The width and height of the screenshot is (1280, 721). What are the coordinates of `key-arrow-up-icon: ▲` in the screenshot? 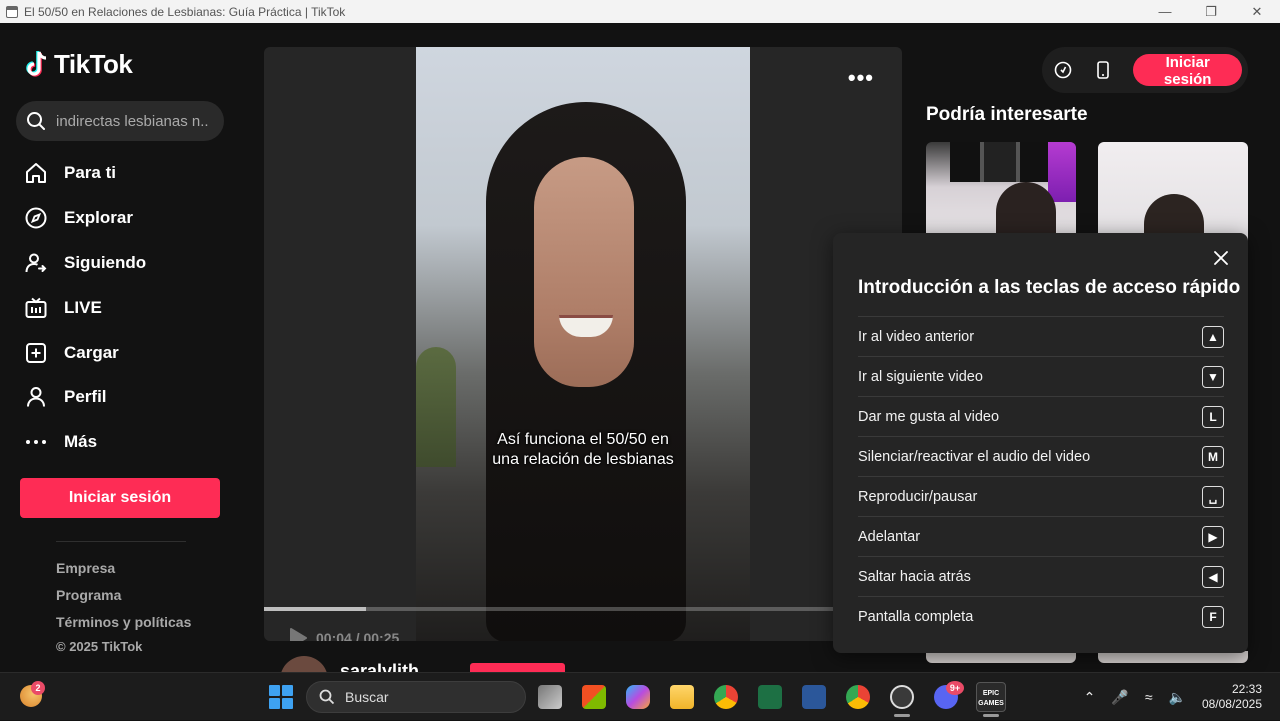 It's located at (1213, 336).